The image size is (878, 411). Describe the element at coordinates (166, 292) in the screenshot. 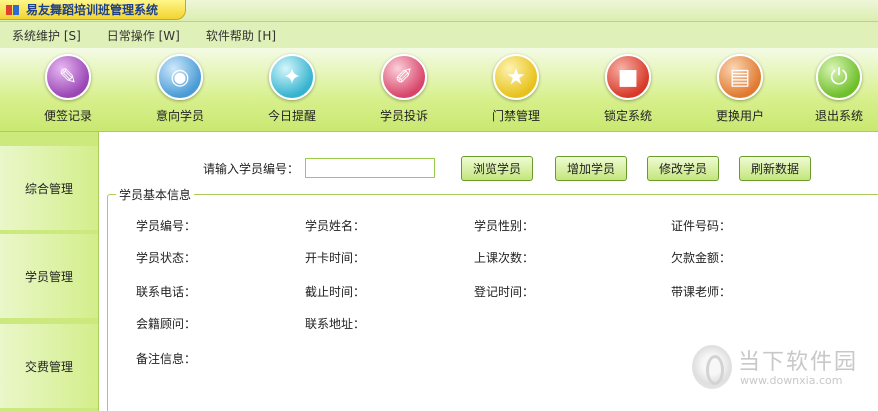

I see `field-phone: 联系电话：` at that location.